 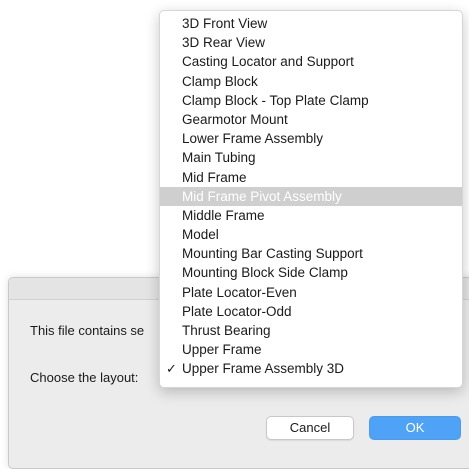 What do you see at coordinates (220, 81) in the screenshot?
I see `menu-item-label: Clamp Block` at bounding box center [220, 81].